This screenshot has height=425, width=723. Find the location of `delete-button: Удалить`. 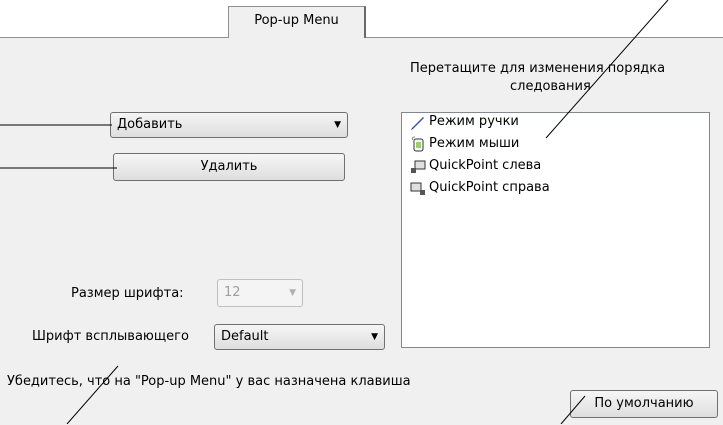

delete-button: Удалить is located at coordinates (229, 167).